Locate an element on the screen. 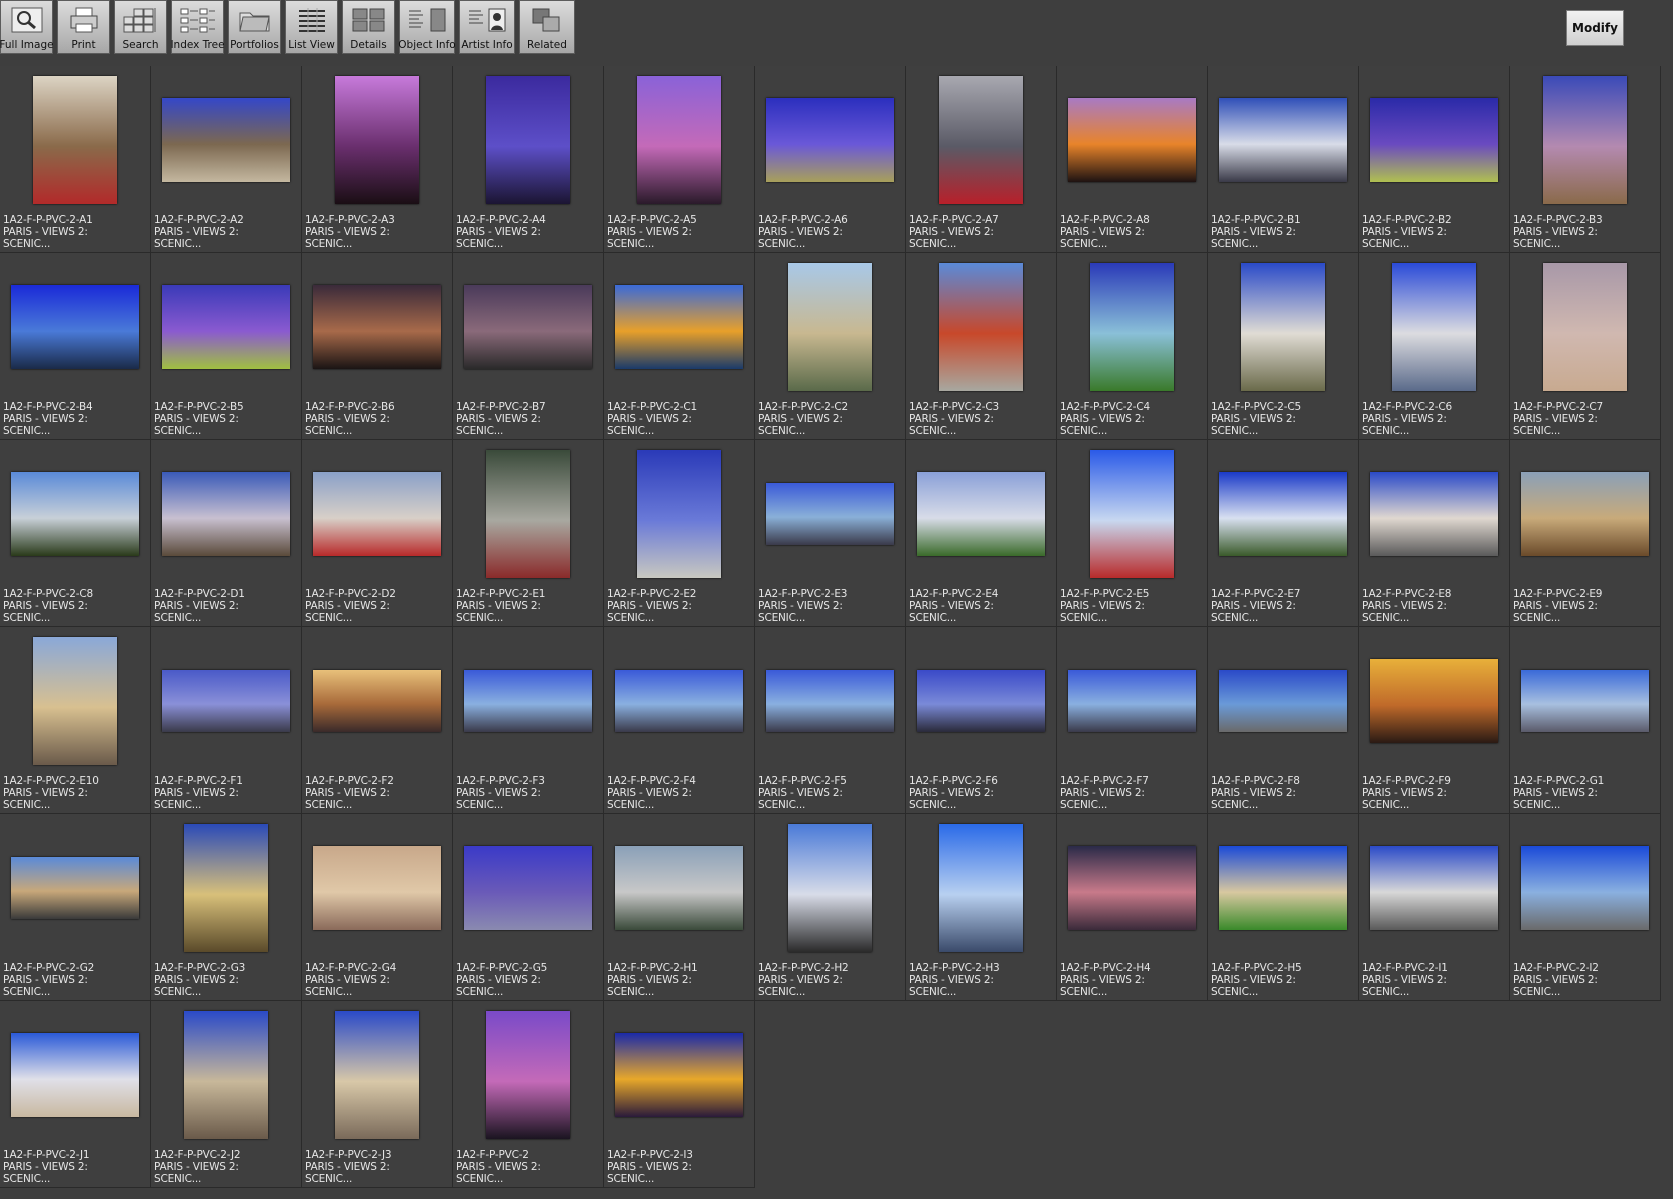  portfolios-button: Portfolios is located at coordinates (254, 27).